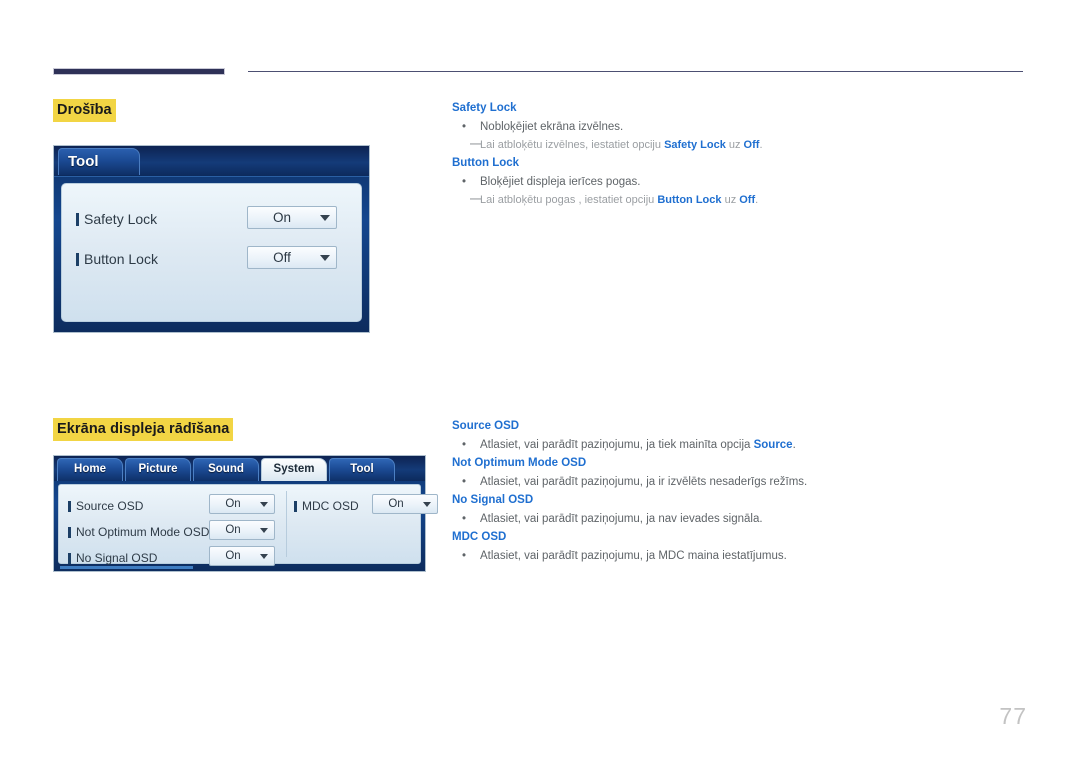 This screenshot has width=1080, height=763. What do you see at coordinates (396, 504) in the screenshot?
I see `osd-select-value-mdc-osd: On` at bounding box center [396, 504].